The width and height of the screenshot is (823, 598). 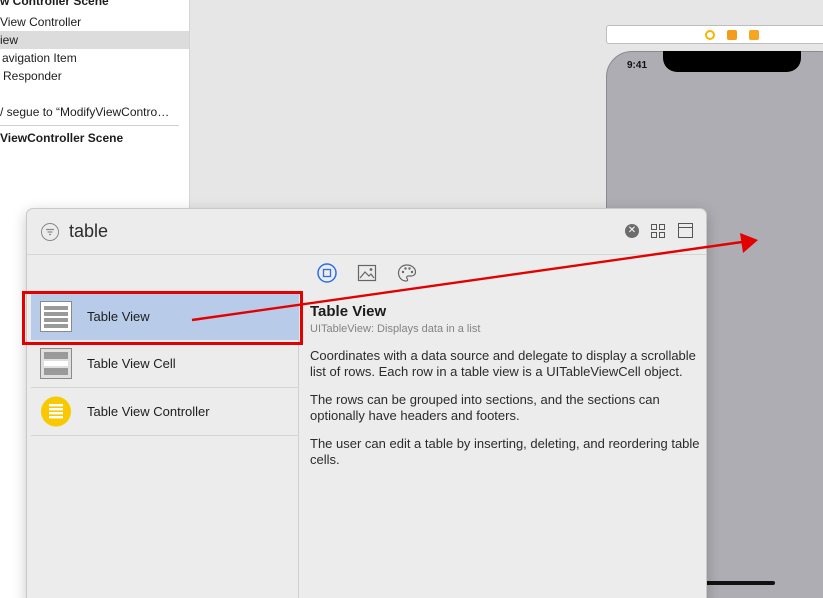 I want to click on annotation-arrow-head, so click(x=749, y=243).